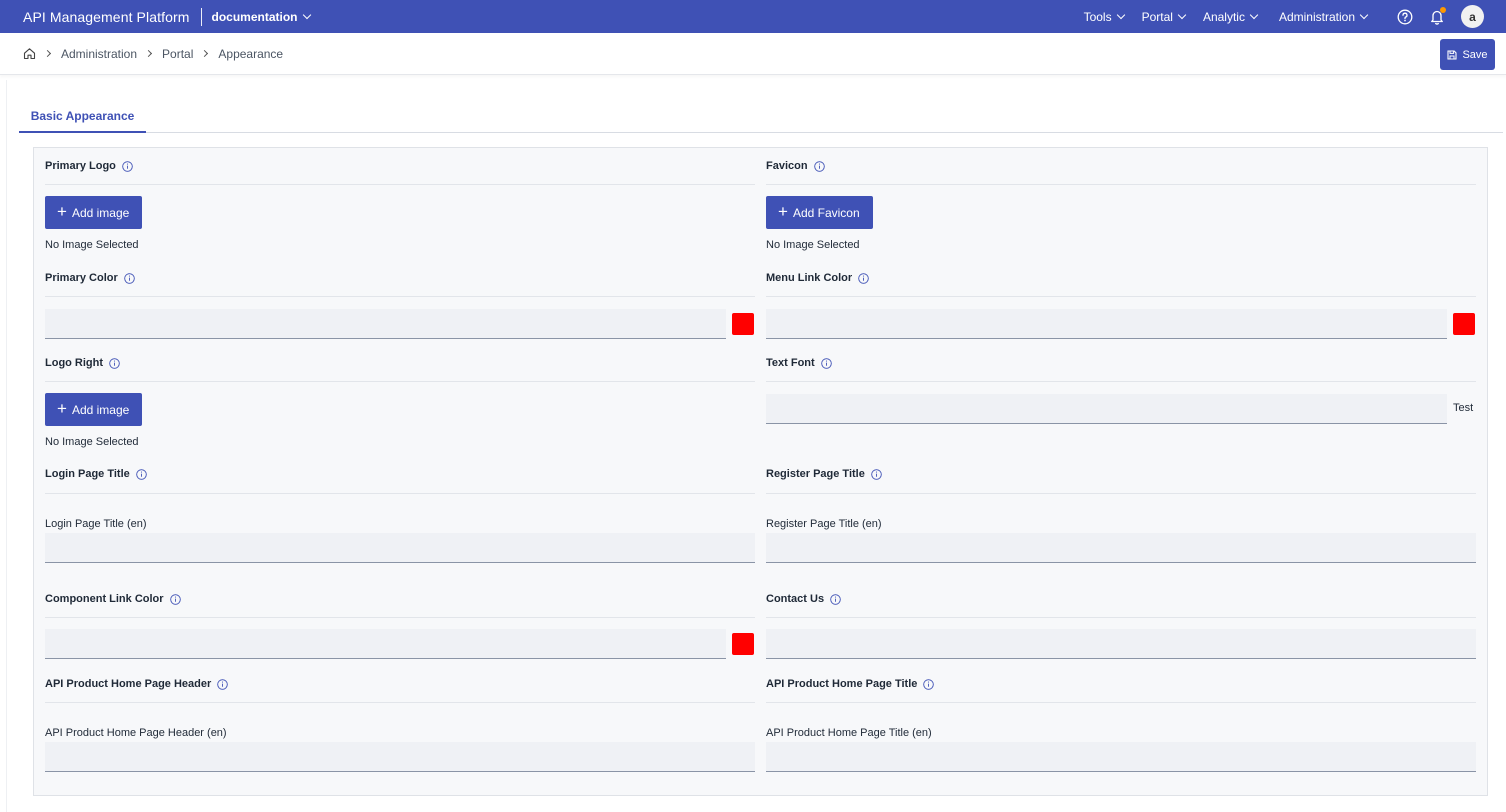  What do you see at coordinates (87, 474) in the screenshot?
I see `login-page-title-label-text: Login Page Title` at bounding box center [87, 474].